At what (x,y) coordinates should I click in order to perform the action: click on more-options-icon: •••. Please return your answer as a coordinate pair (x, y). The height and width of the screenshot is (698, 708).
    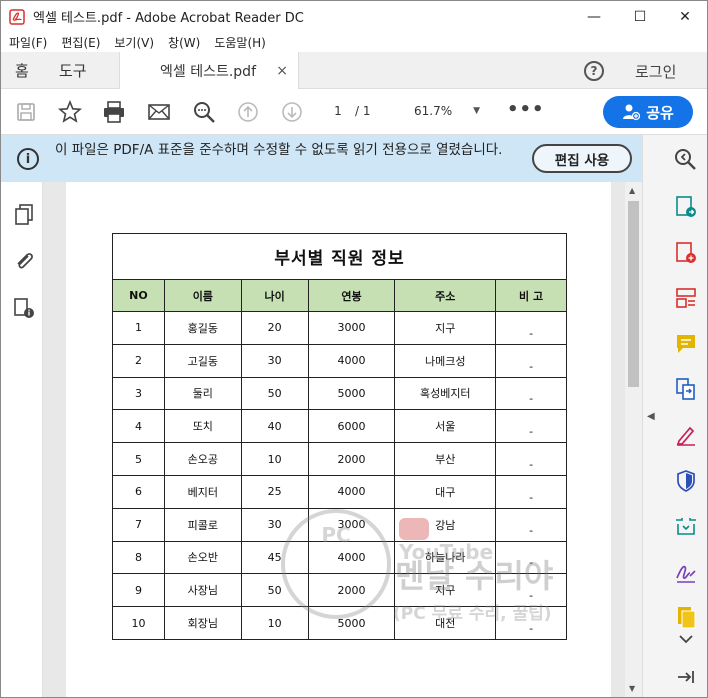
    Looking at the image, I should click on (526, 109).